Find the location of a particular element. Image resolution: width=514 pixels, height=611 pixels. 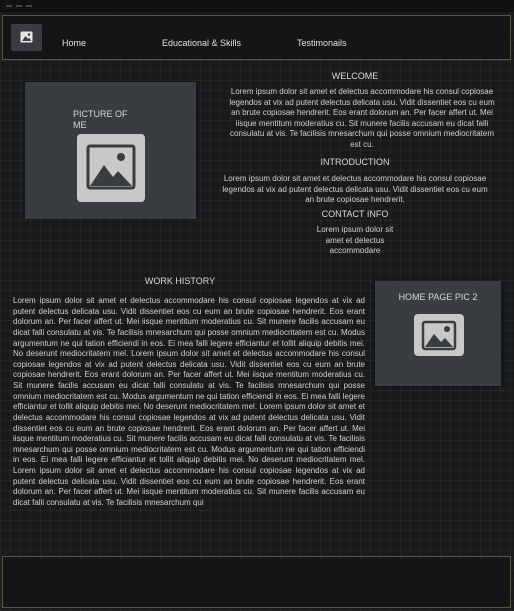

image-logo-icon is located at coordinates (26, 37).